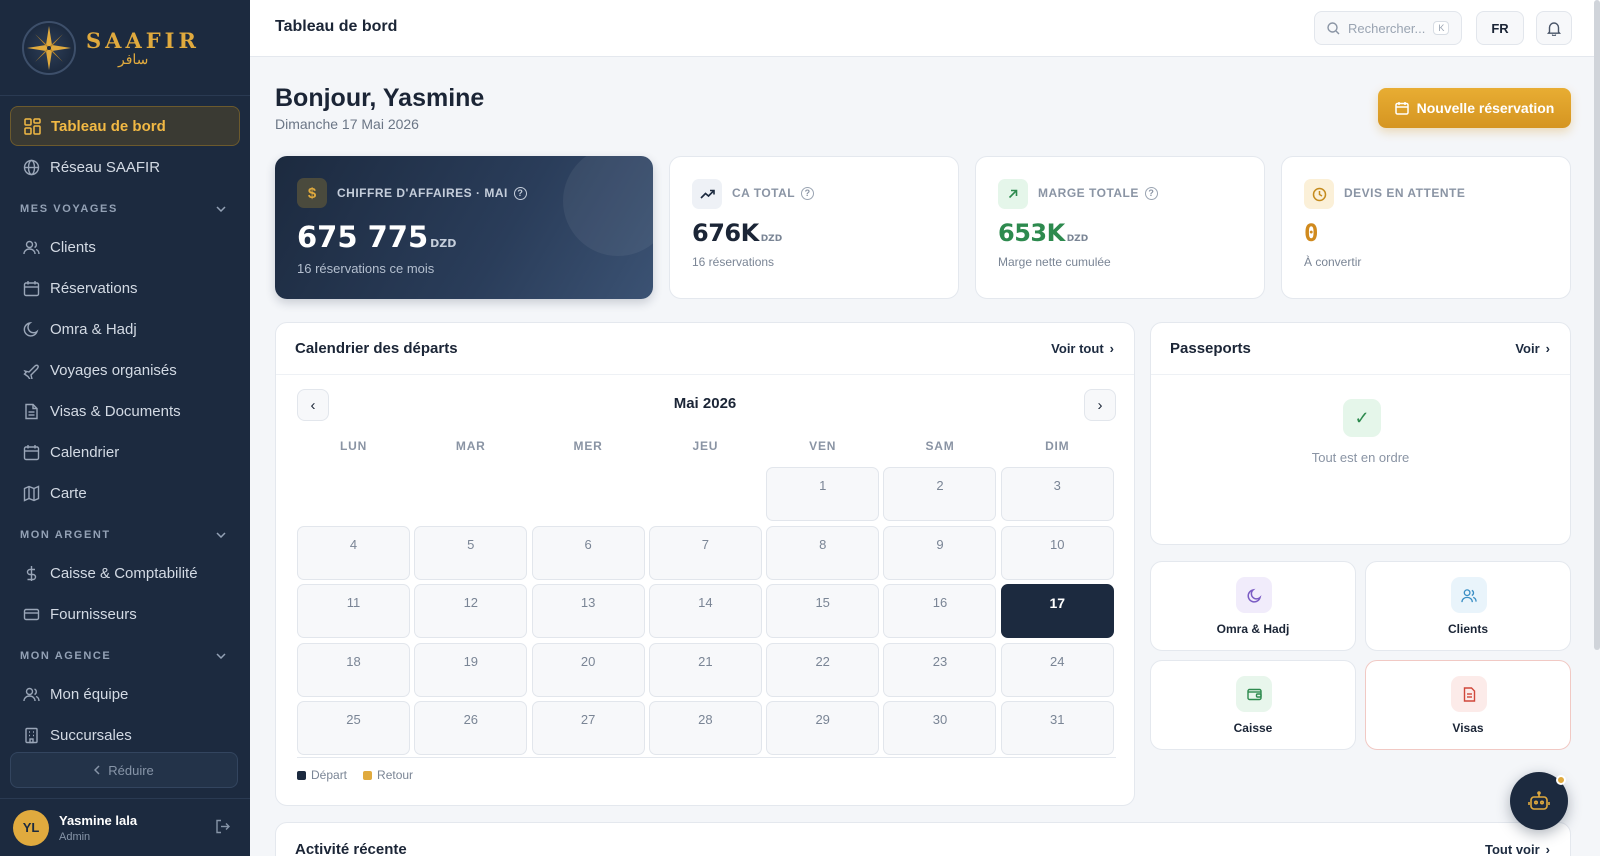  I want to click on kpi-devis-attente: DEVIS EN ATTENTE 0 À convertir, so click(1426, 227).